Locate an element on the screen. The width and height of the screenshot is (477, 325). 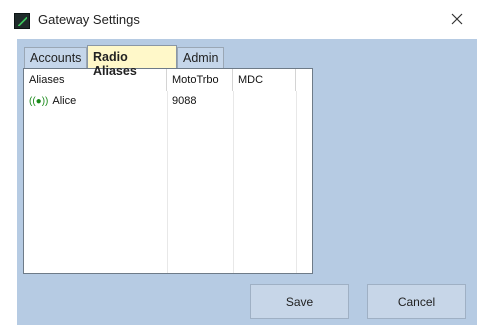
gateway-app-icon is located at coordinates (22, 21).